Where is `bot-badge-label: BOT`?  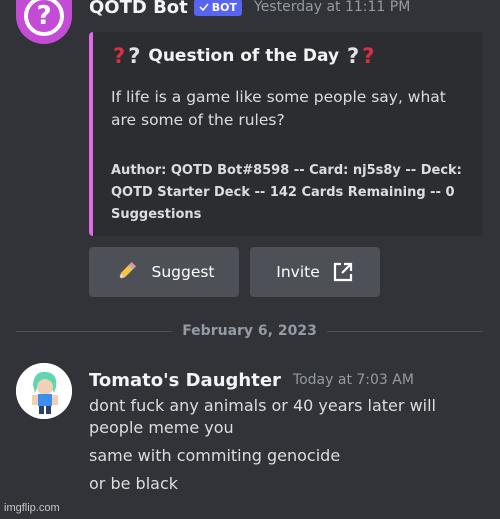 bot-badge-label: BOT is located at coordinates (224, 7).